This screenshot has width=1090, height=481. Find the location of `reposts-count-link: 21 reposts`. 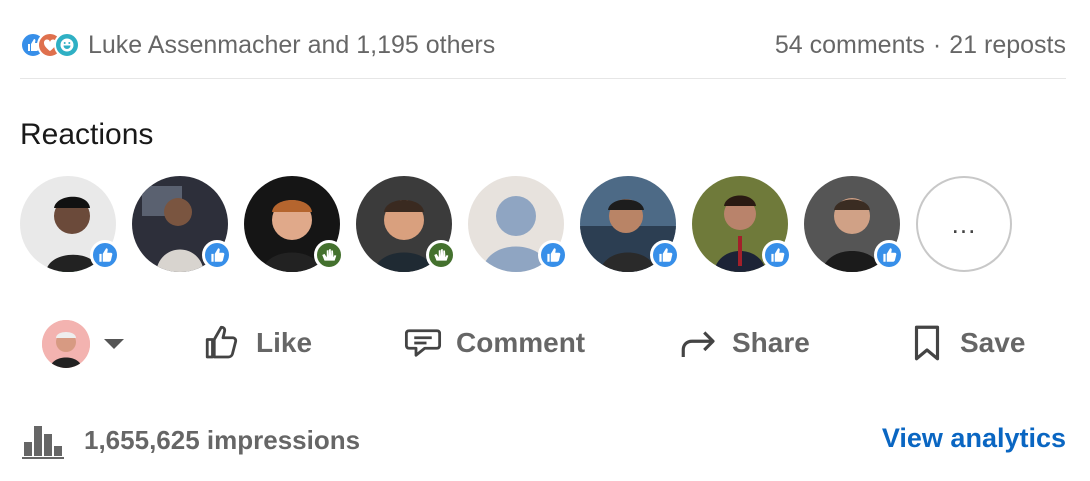

reposts-count-link: 21 reposts is located at coordinates (1007, 45).